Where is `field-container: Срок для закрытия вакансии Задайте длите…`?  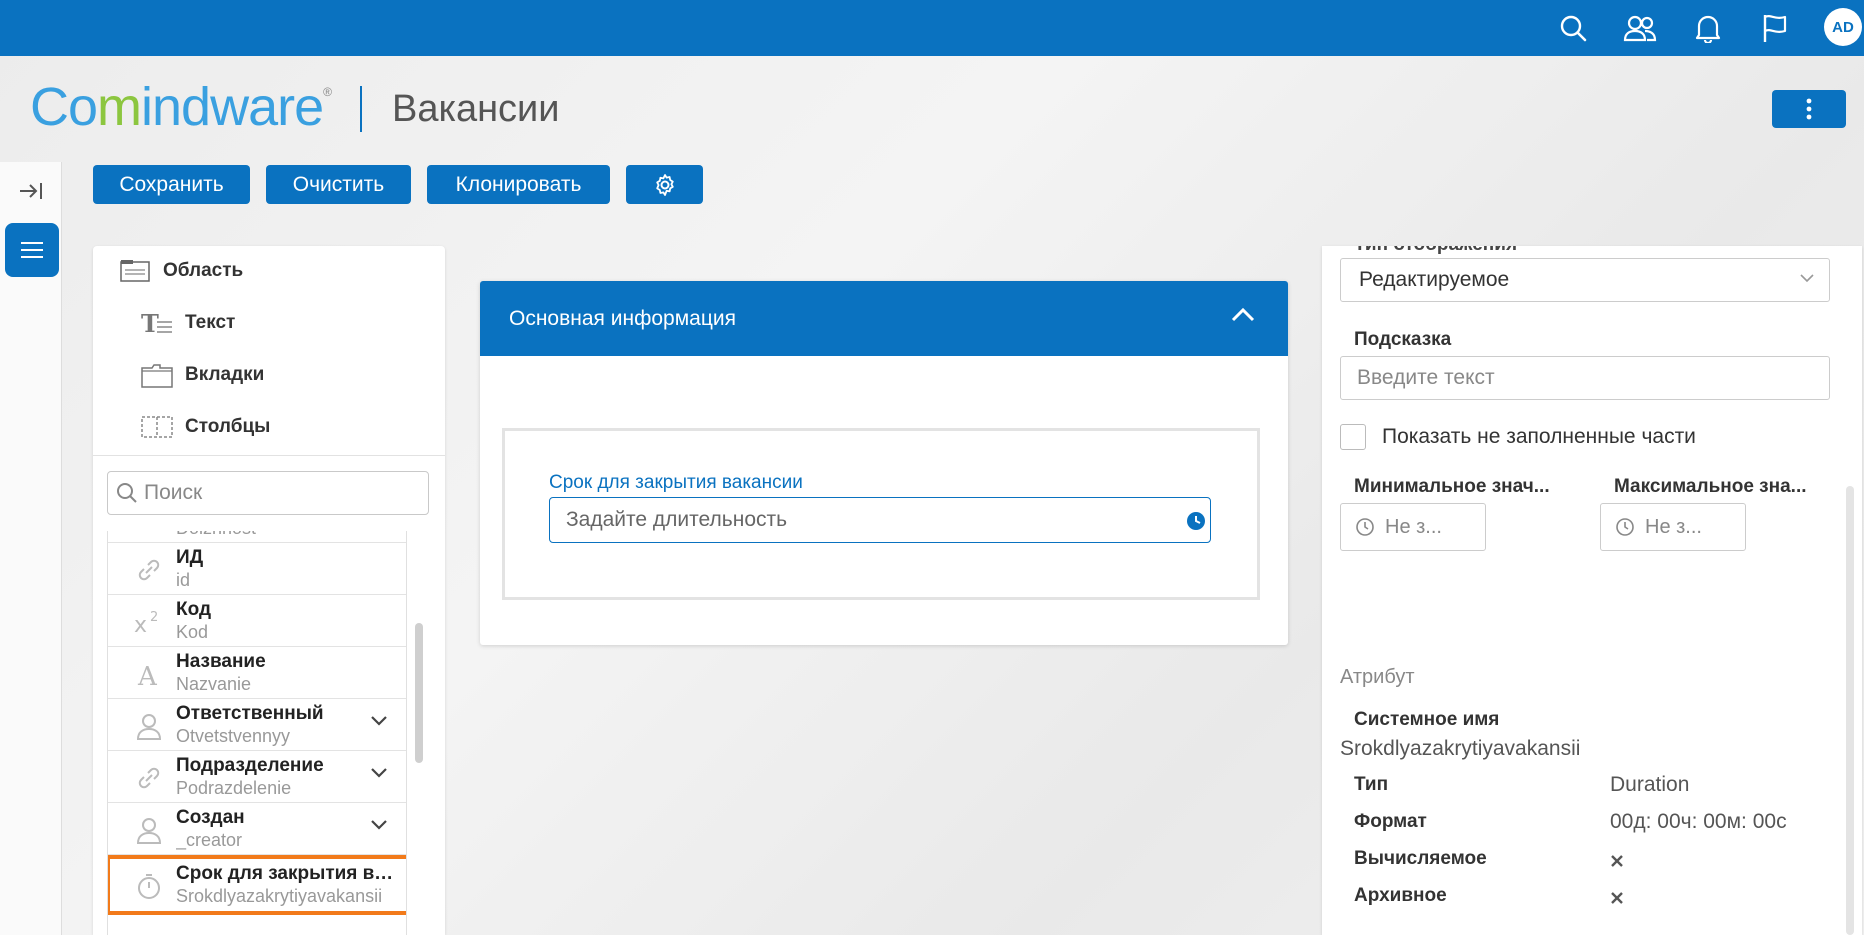
field-container: Срок для закрытия вакансии Задайте длите… is located at coordinates (881, 514).